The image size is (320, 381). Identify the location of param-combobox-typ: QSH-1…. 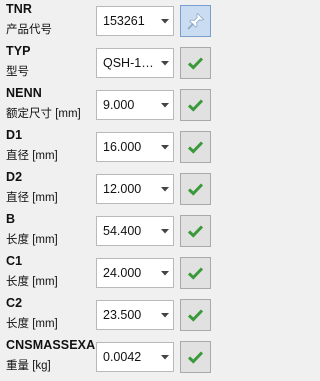
(135, 63).